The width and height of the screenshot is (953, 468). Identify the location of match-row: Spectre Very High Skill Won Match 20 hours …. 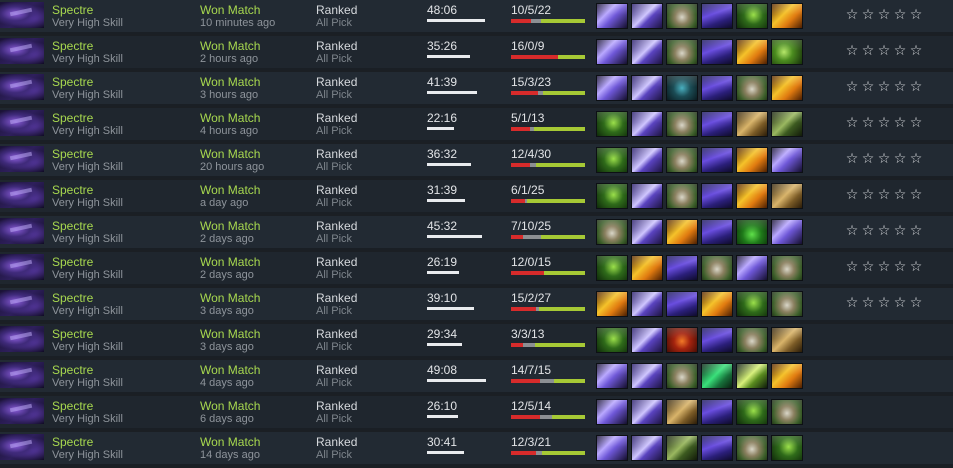
(476, 161).